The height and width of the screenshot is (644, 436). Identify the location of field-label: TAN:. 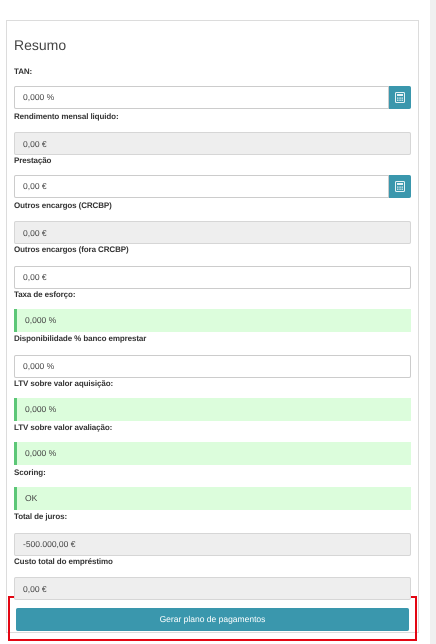
(24, 72).